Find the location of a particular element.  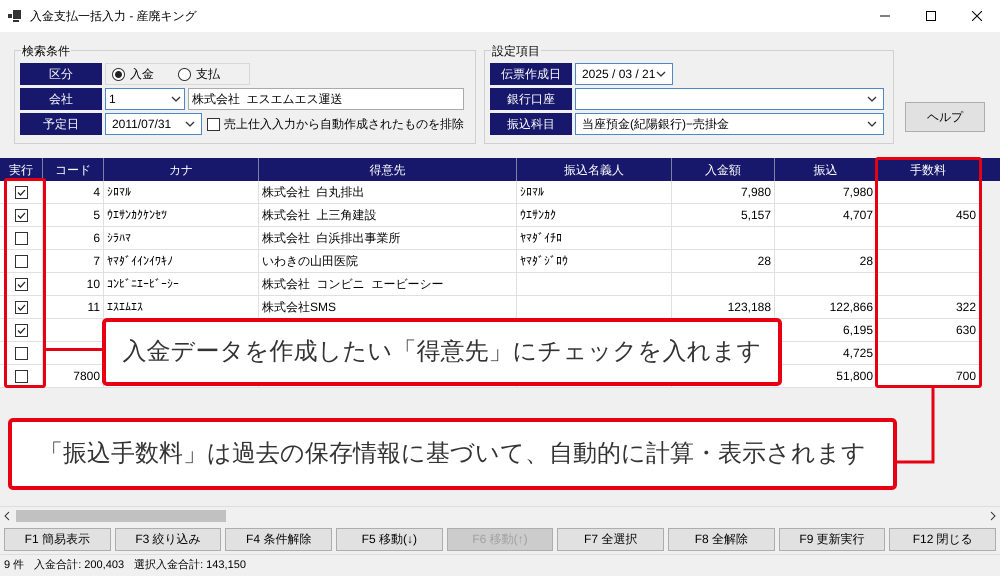

table-cell-text: ｳｴｻﾝｶｸｹﾝｾﾂ is located at coordinates (137, 215).